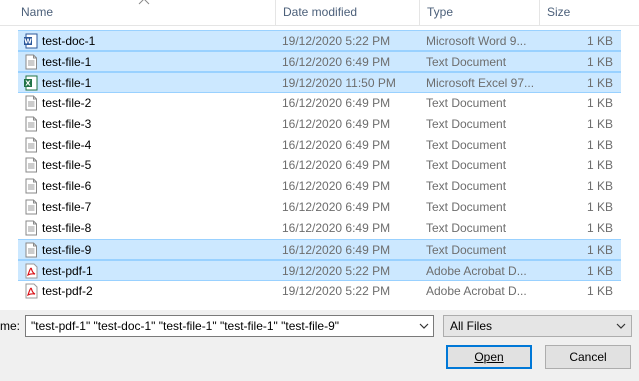  I want to click on word-doc-icon: W, so click(31, 41).